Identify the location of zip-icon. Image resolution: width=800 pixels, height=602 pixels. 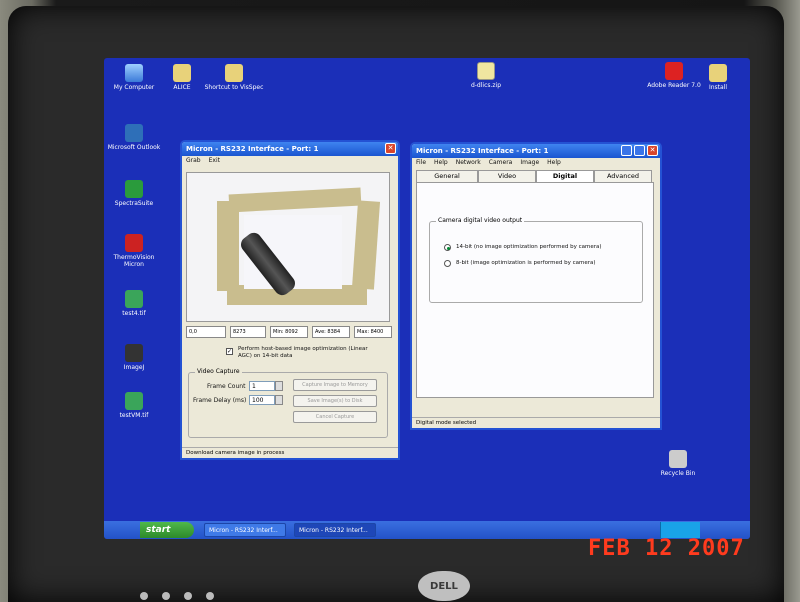
(486, 71).